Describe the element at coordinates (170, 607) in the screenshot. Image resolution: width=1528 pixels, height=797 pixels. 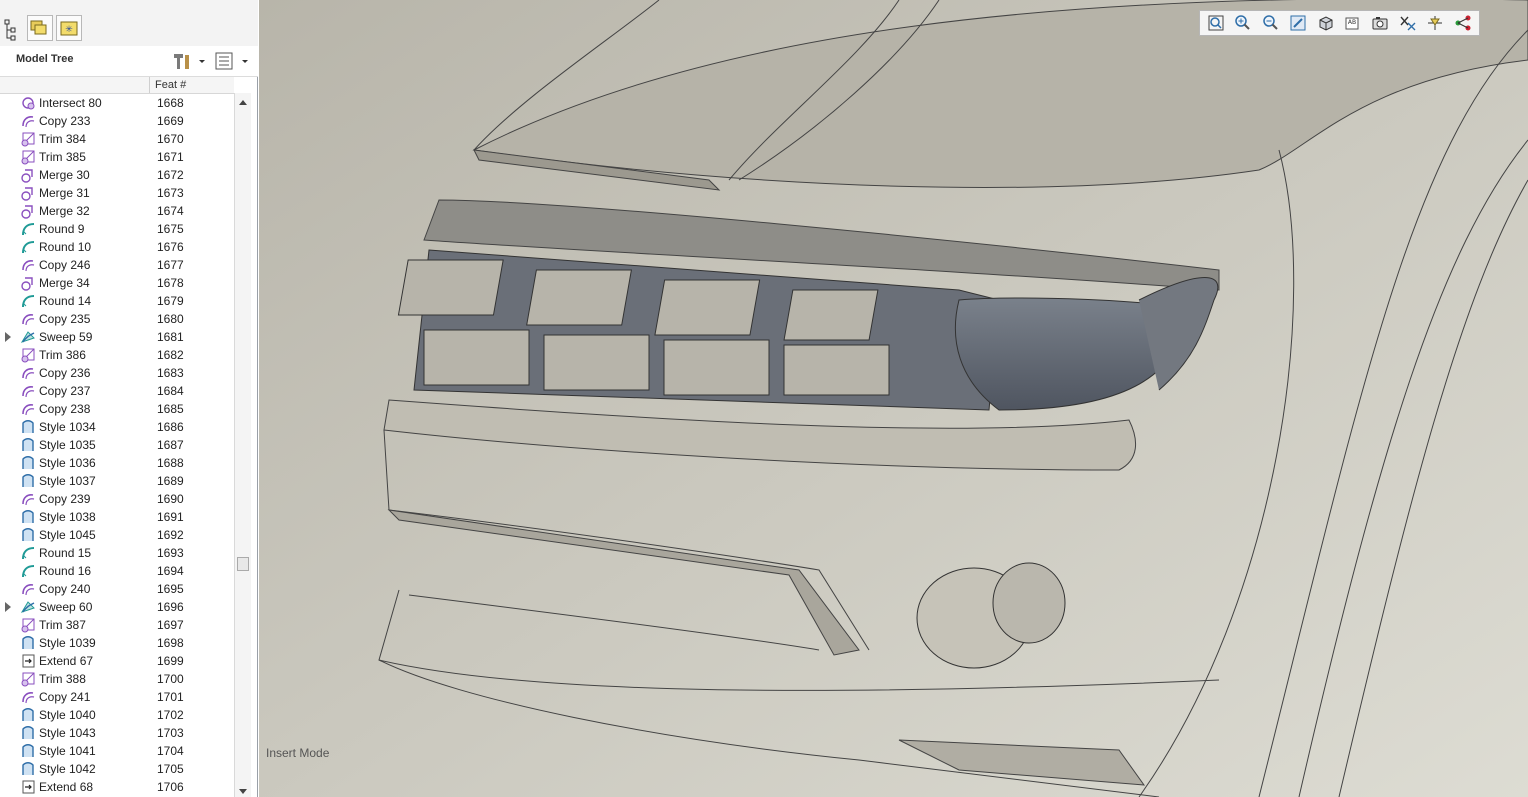
I see `feature-number: 1696` at that location.